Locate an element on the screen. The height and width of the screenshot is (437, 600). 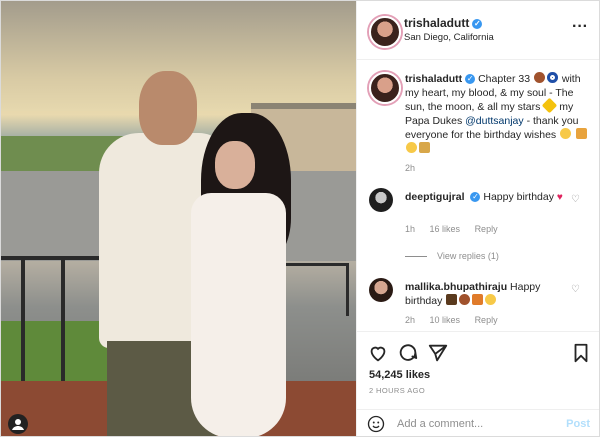
location-link: San Diego, California is located at coordinates (449, 37).